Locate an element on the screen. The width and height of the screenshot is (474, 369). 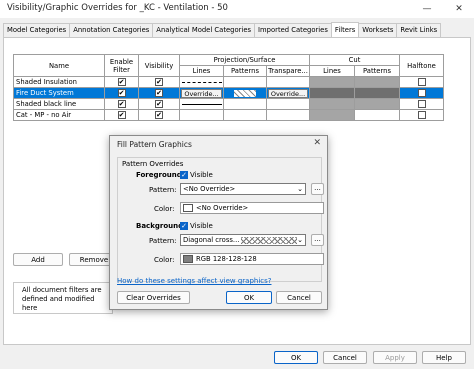
foreground-color-button: <No Override> is located at coordinates (252, 208).